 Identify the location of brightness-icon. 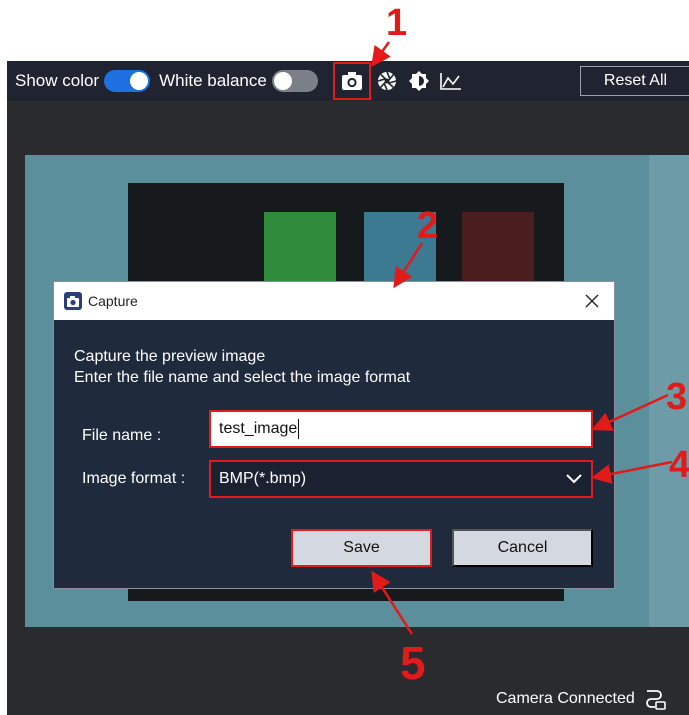
(418, 81).